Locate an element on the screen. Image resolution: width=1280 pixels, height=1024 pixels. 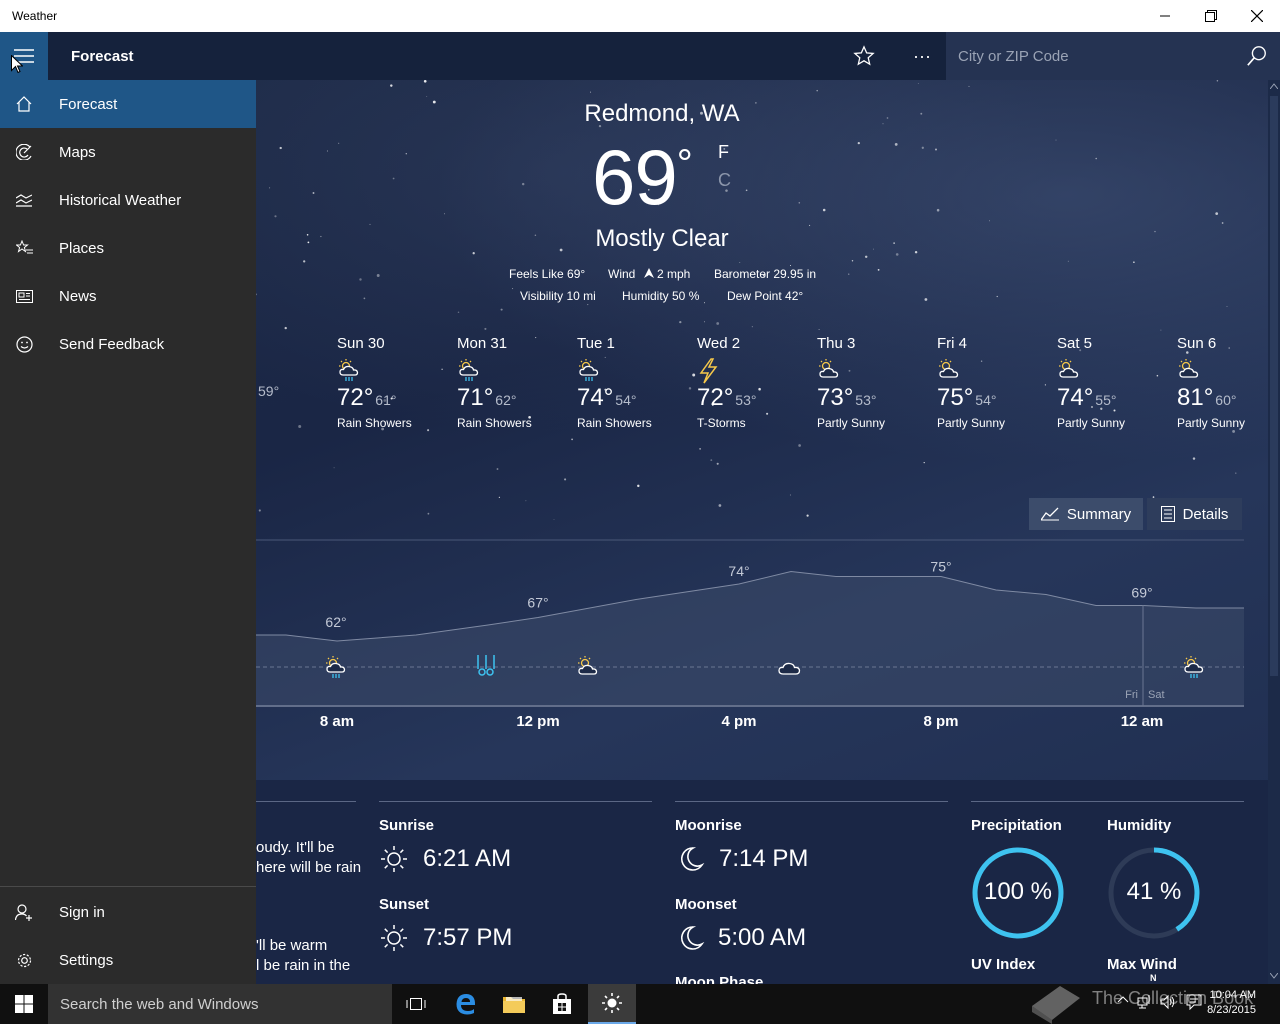
wind-compass-north: N is located at coordinates (1153, 978).